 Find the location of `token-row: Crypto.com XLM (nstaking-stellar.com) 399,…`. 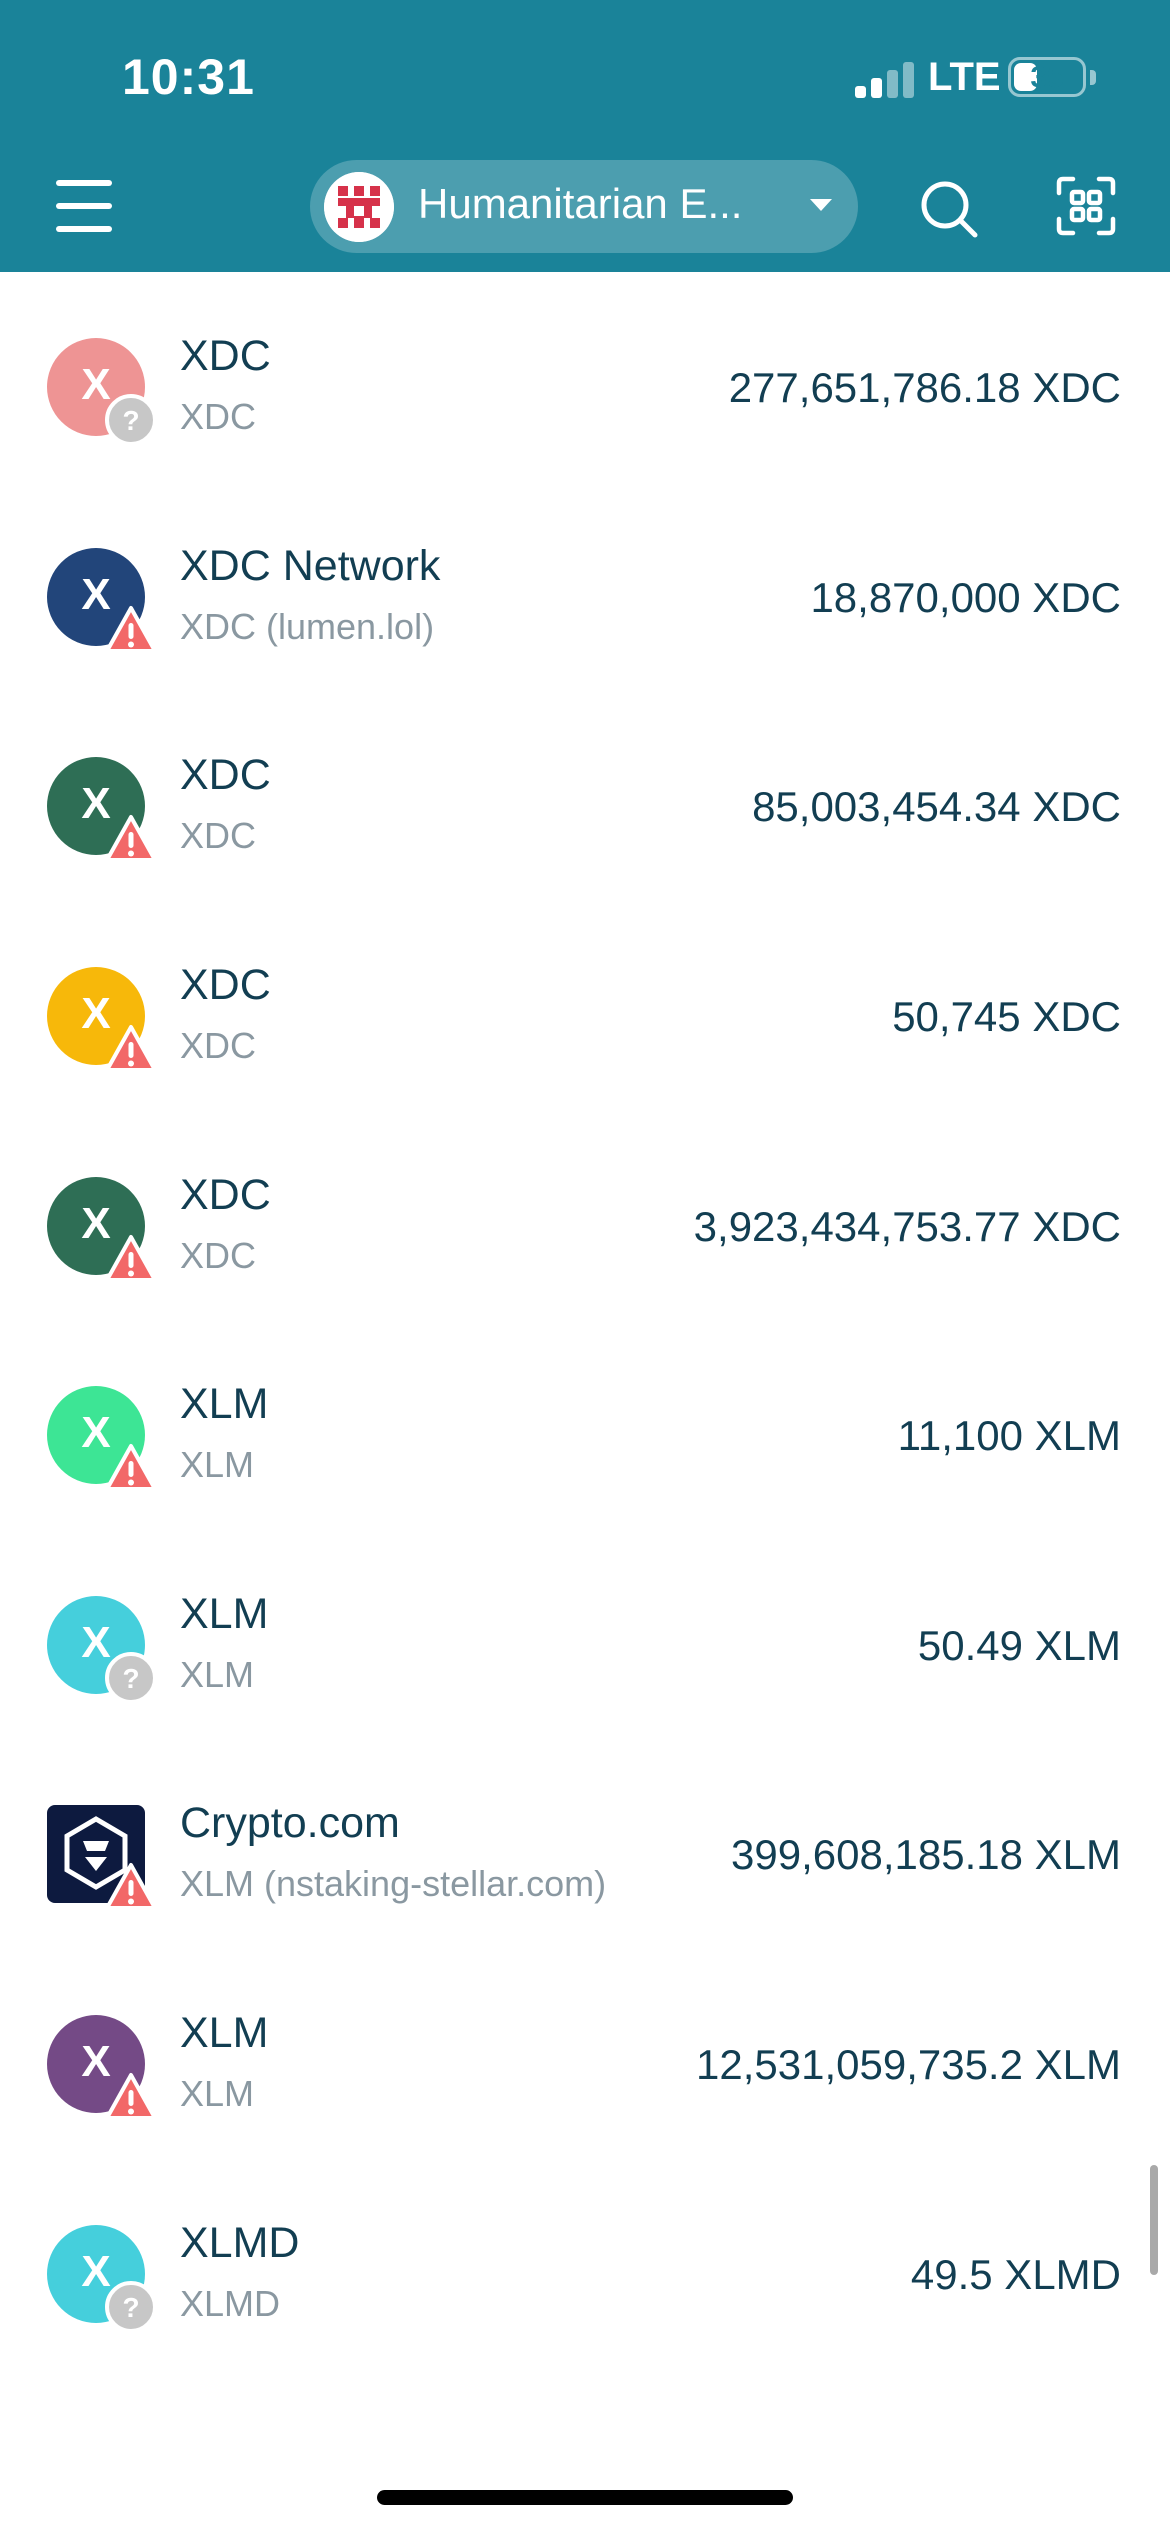

token-row: Crypto.com XLM (nstaking-stellar.com) 399,… is located at coordinates (585, 1844).